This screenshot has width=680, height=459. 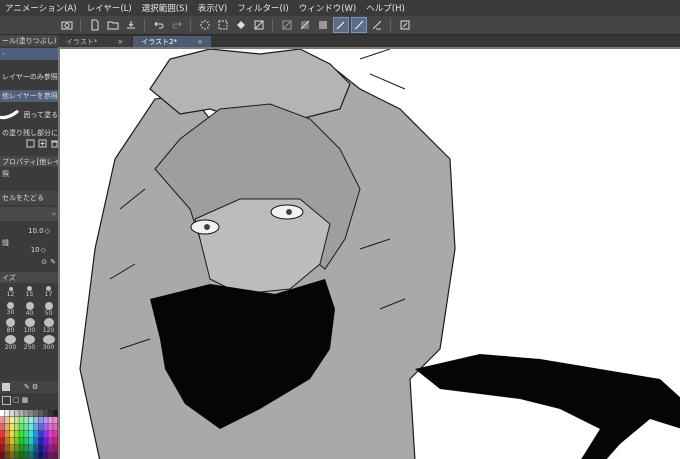 I want to click on brush-size-100: 100, so click(x=29, y=326).